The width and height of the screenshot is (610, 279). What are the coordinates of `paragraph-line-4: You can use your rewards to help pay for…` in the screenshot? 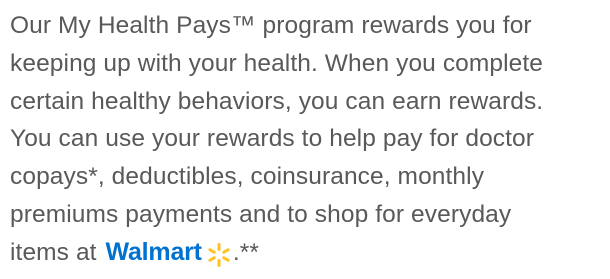 It's located at (272, 139).